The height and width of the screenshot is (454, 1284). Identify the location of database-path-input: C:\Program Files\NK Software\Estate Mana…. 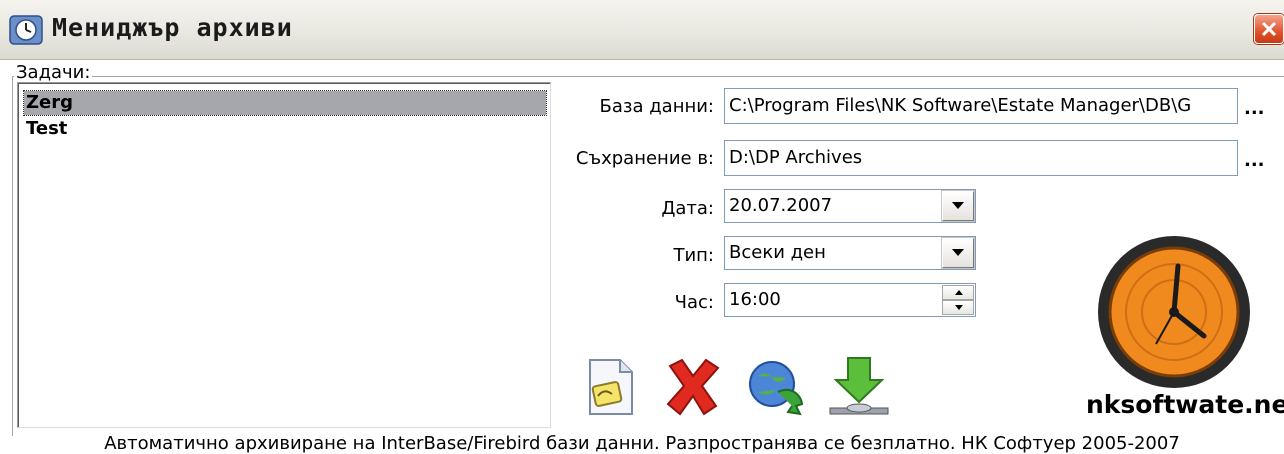
(981, 106).